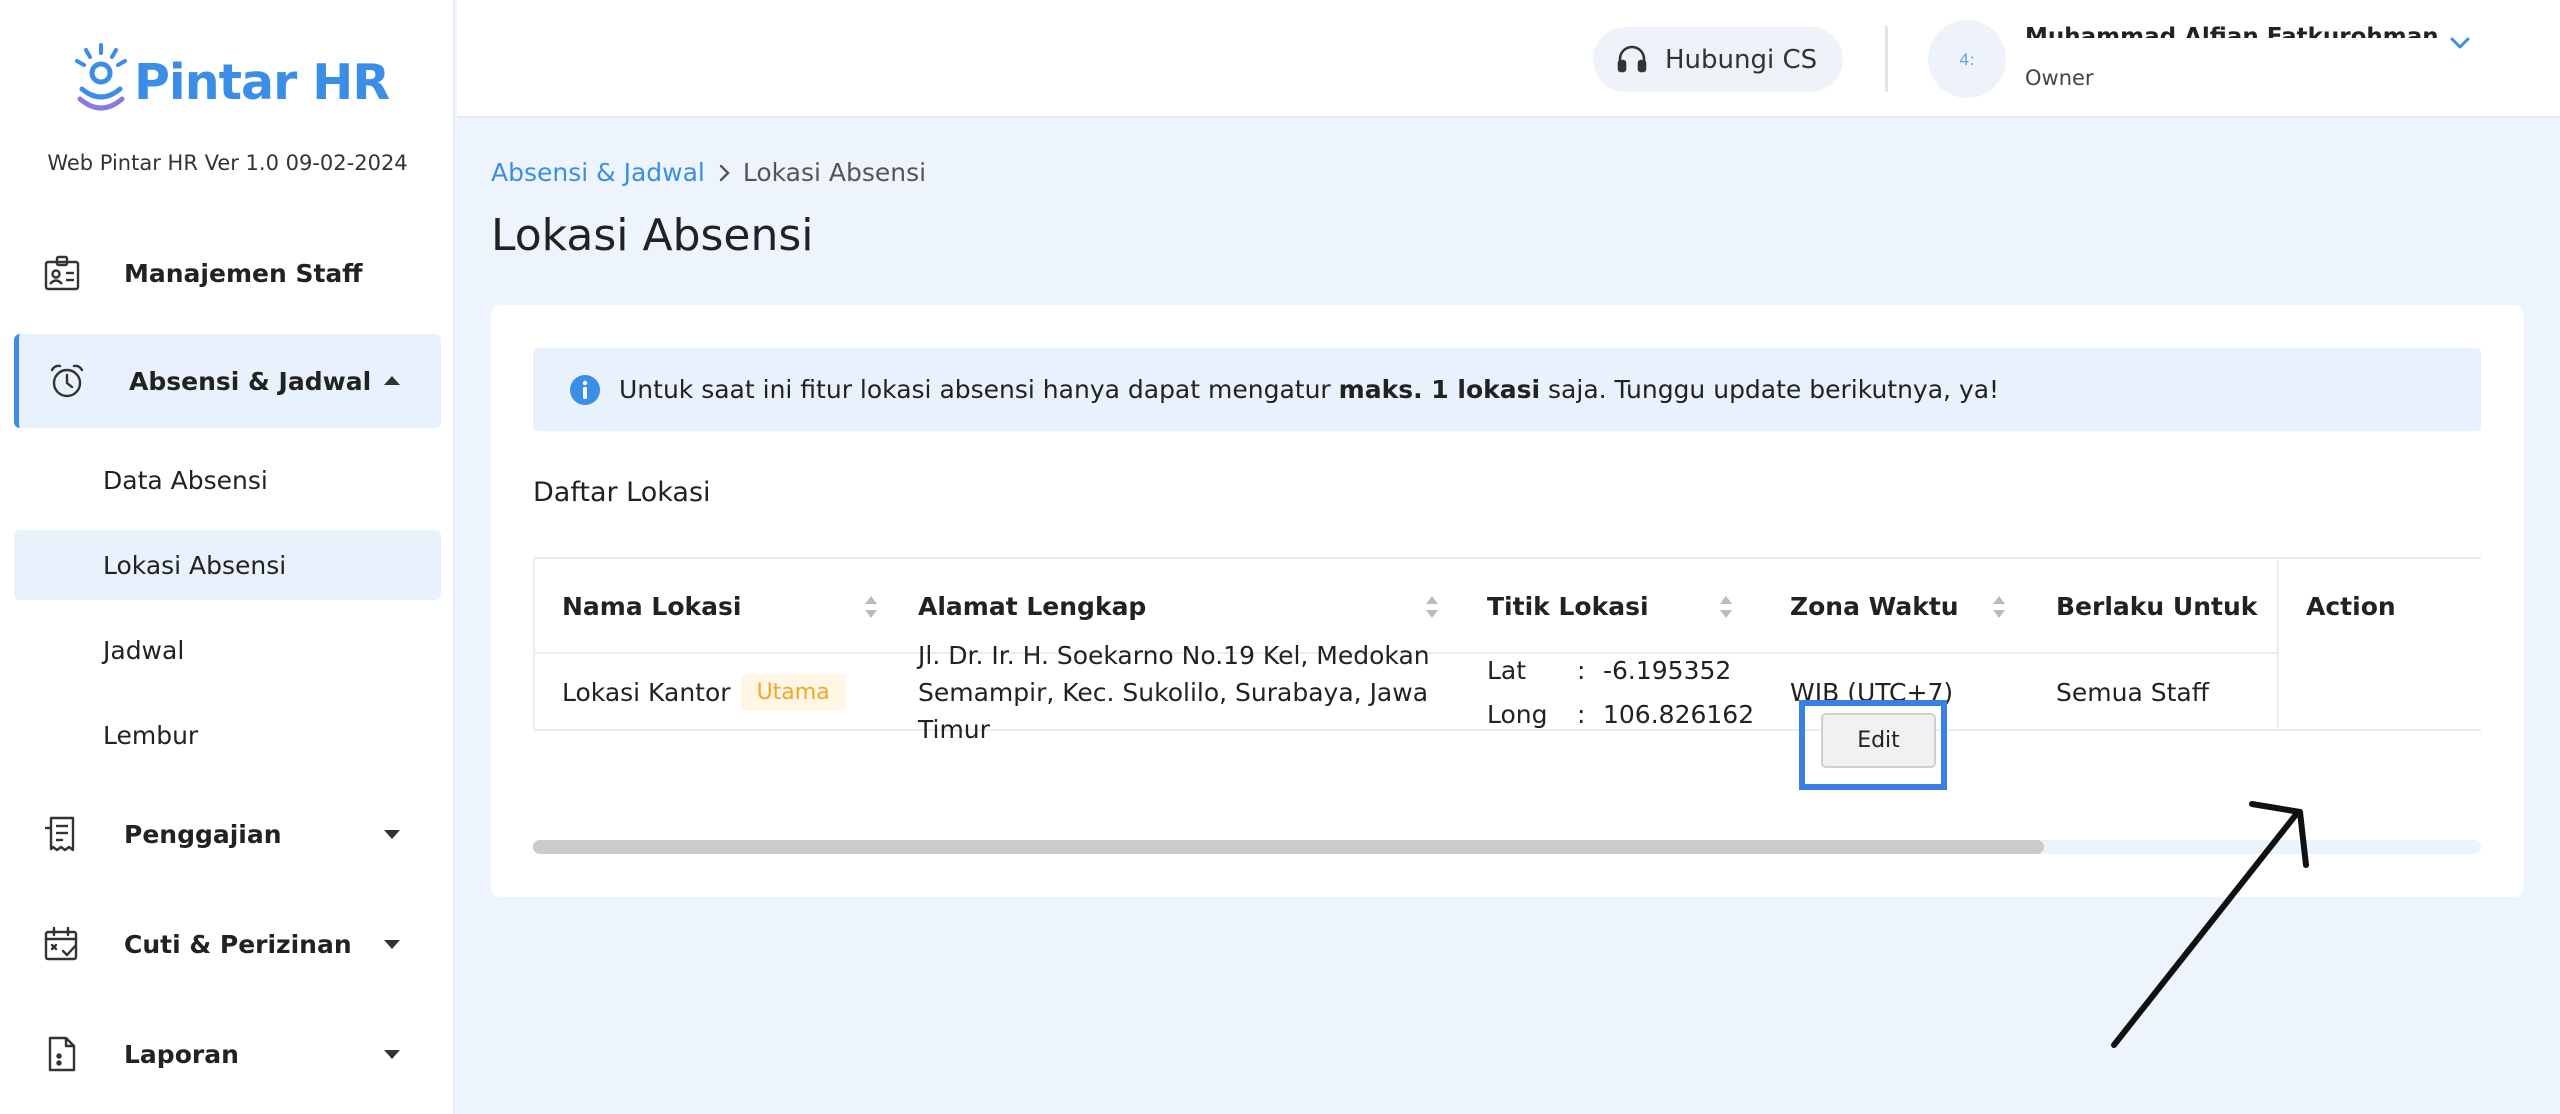  What do you see at coordinates (1741, 59) in the screenshot?
I see `hubungi-cs-label: Hubungi CS` at bounding box center [1741, 59].